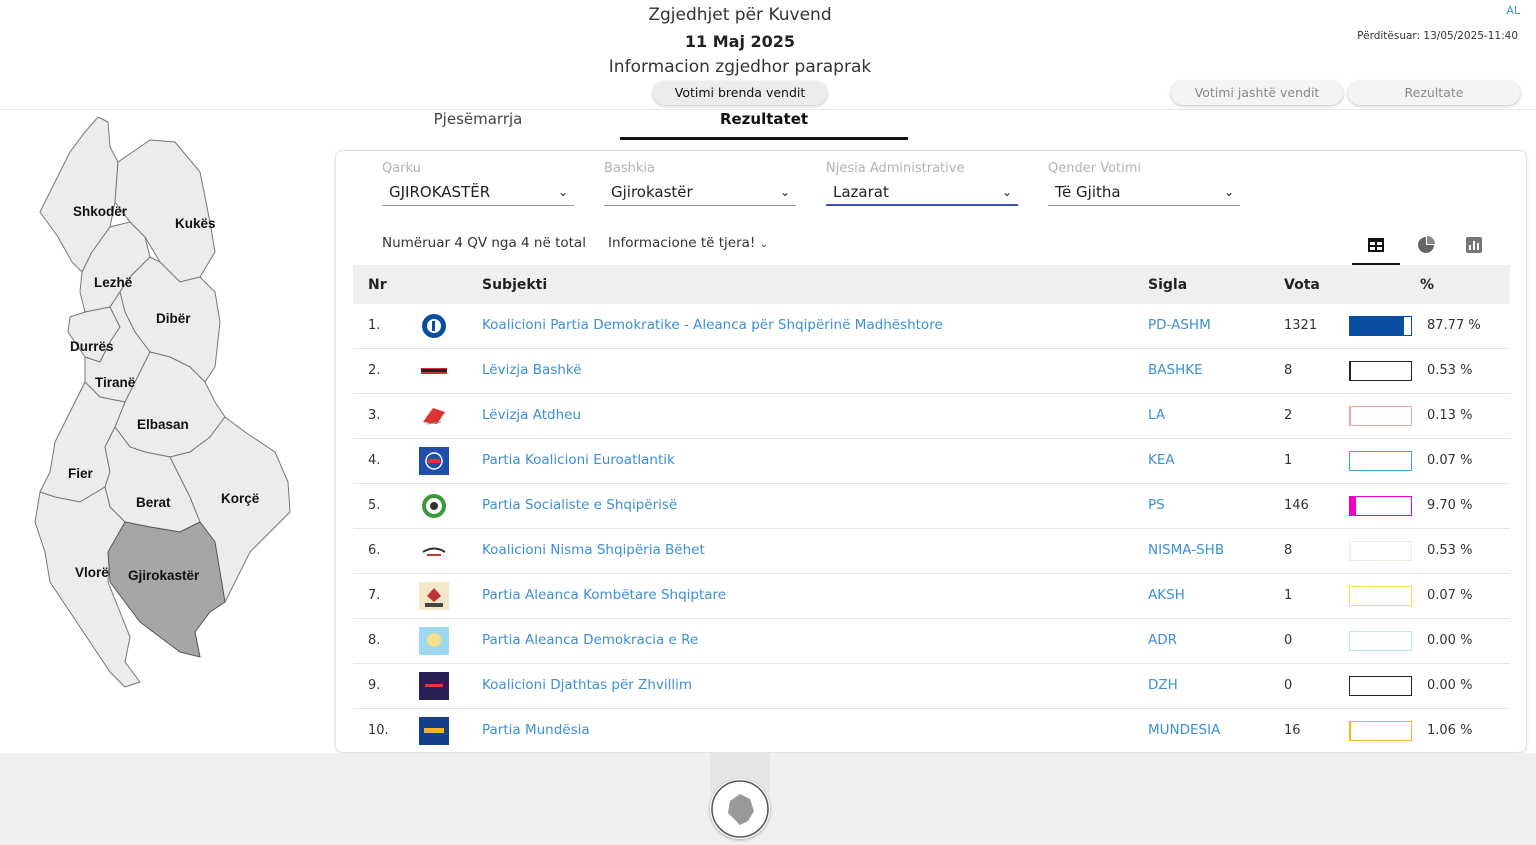 This screenshot has height=845, width=1536. Describe the element at coordinates (740, 809) in the screenshot. I see `albania-emblem-icon` at that location.